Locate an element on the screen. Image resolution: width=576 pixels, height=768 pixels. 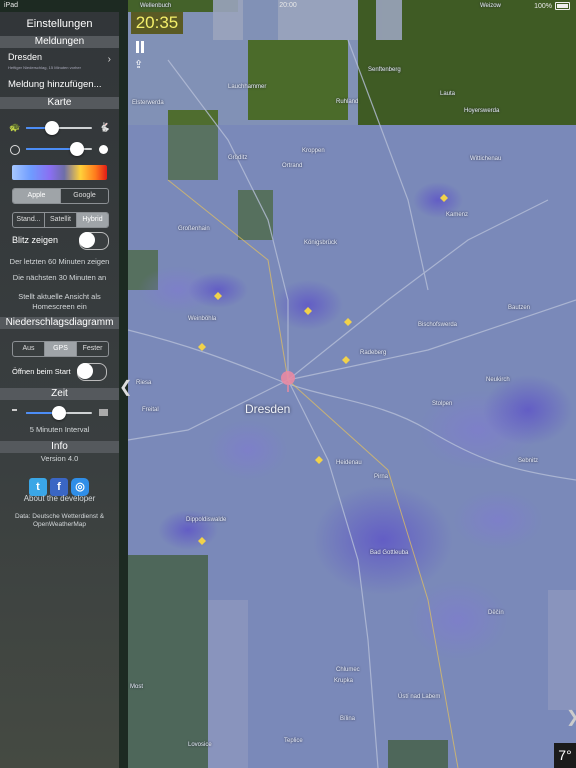
data-credit-line-2: OpenWeatherMap is located at coordinates (59, 524).